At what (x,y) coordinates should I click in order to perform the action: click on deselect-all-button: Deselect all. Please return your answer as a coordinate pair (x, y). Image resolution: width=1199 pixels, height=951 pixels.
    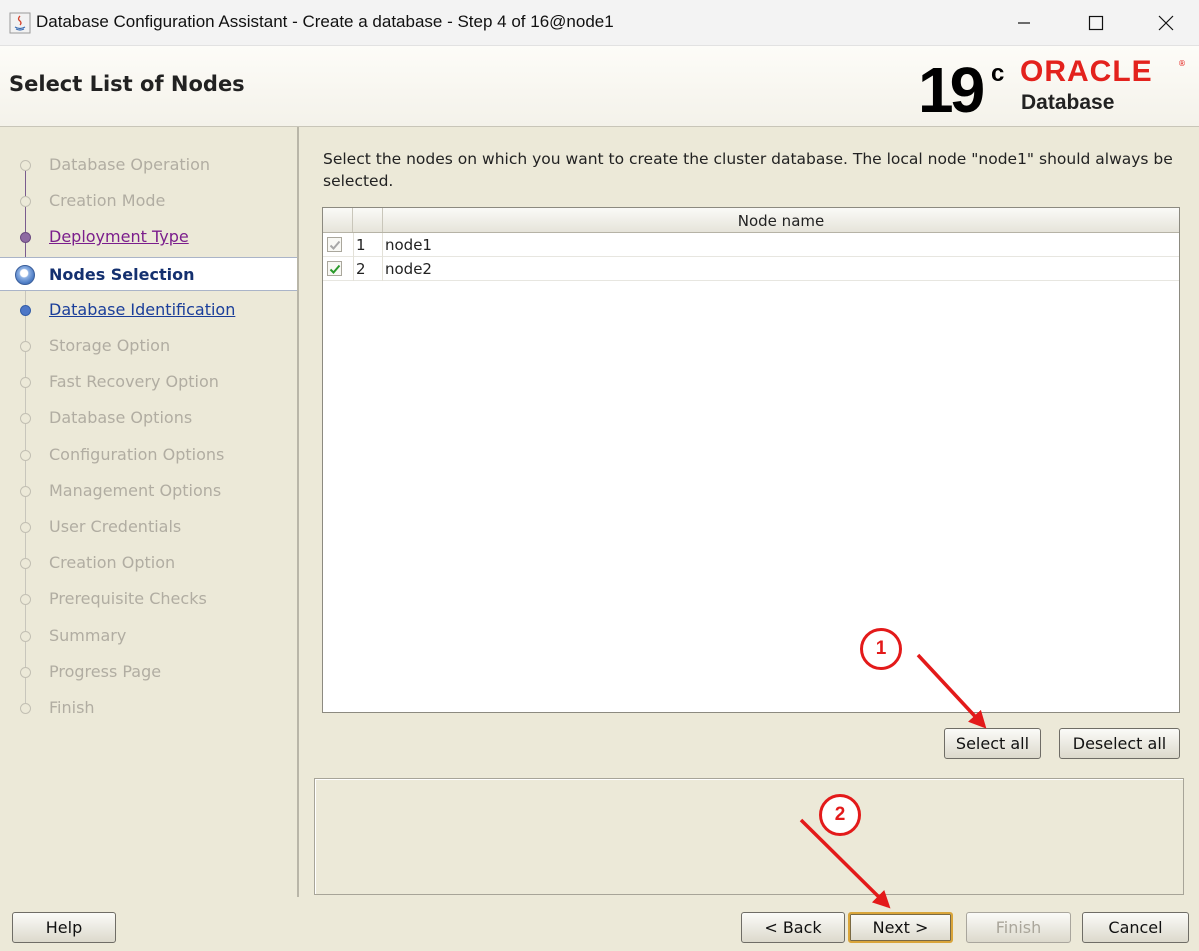
    Looking at the image, I should click on (1119, 743).